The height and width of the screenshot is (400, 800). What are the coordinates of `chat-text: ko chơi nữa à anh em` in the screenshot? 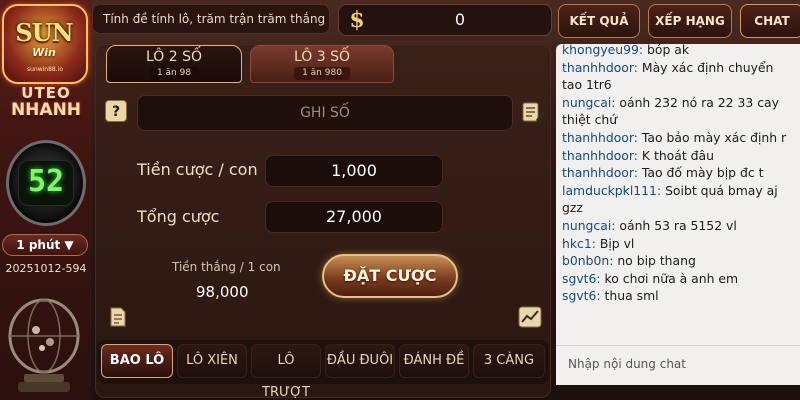 It's located at (669, 278).